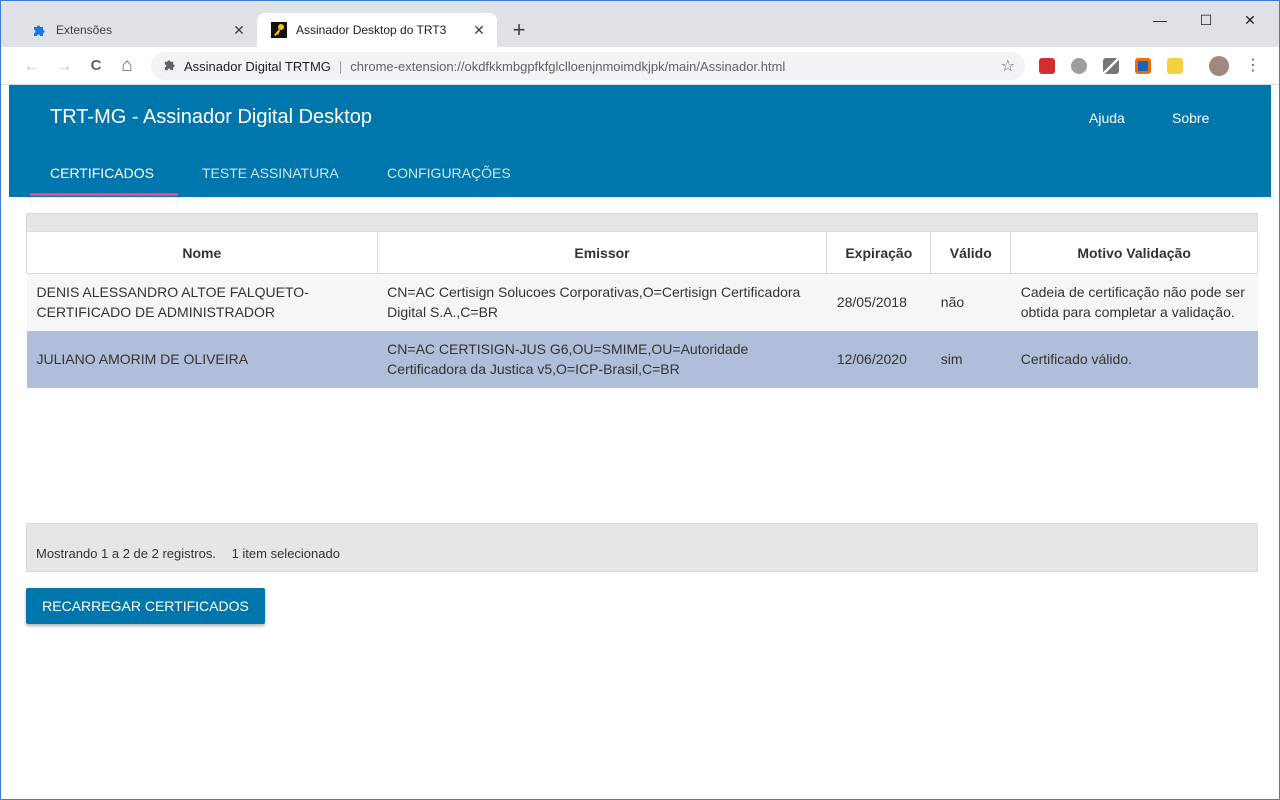 Image resolution: width=1280 pixels, height=800 pixels. What do you see at coordinates (1134, 359) in the screenshot?
I see `cell-motivo: Certificado válido.` at bounding box center [1134, 359].